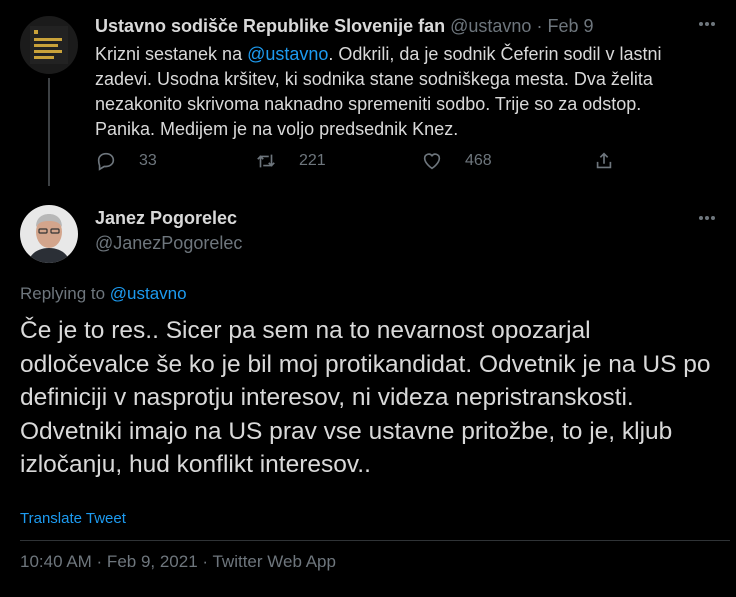  I want to click on translate-tweet-link: Translate Tweet, so click(73, 518).